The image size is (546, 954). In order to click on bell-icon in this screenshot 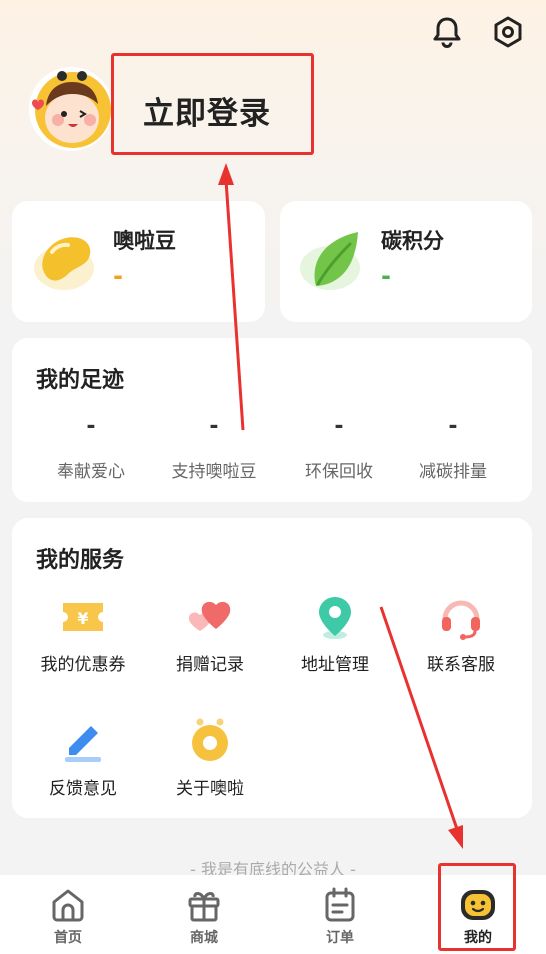, I will do `click(447, 32)`.